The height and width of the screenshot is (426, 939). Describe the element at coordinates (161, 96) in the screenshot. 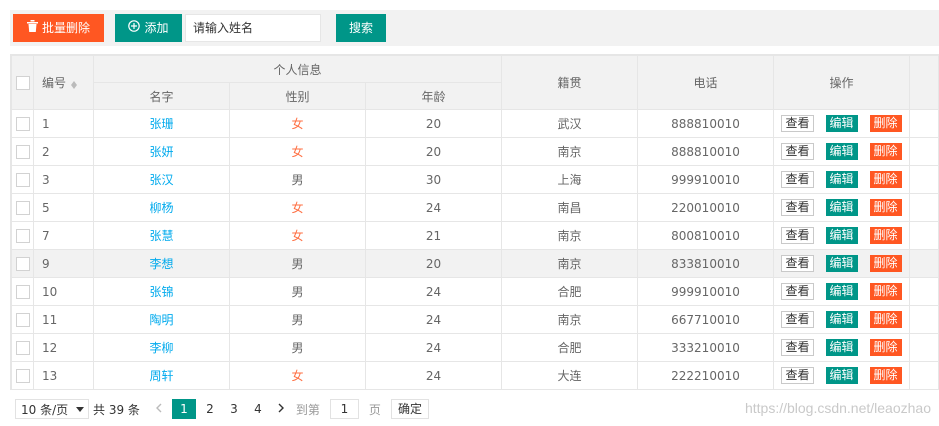

I see `header-name: 名字` at that location.